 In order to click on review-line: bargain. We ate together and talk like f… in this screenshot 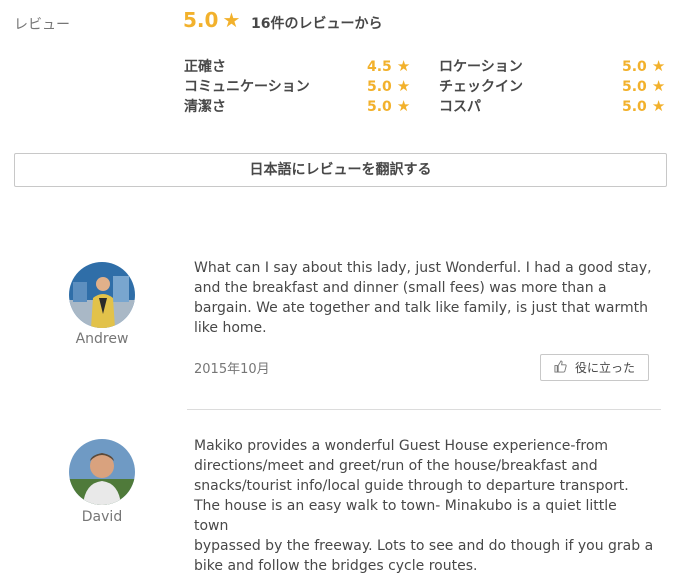, I will do `click(421, 308)`.